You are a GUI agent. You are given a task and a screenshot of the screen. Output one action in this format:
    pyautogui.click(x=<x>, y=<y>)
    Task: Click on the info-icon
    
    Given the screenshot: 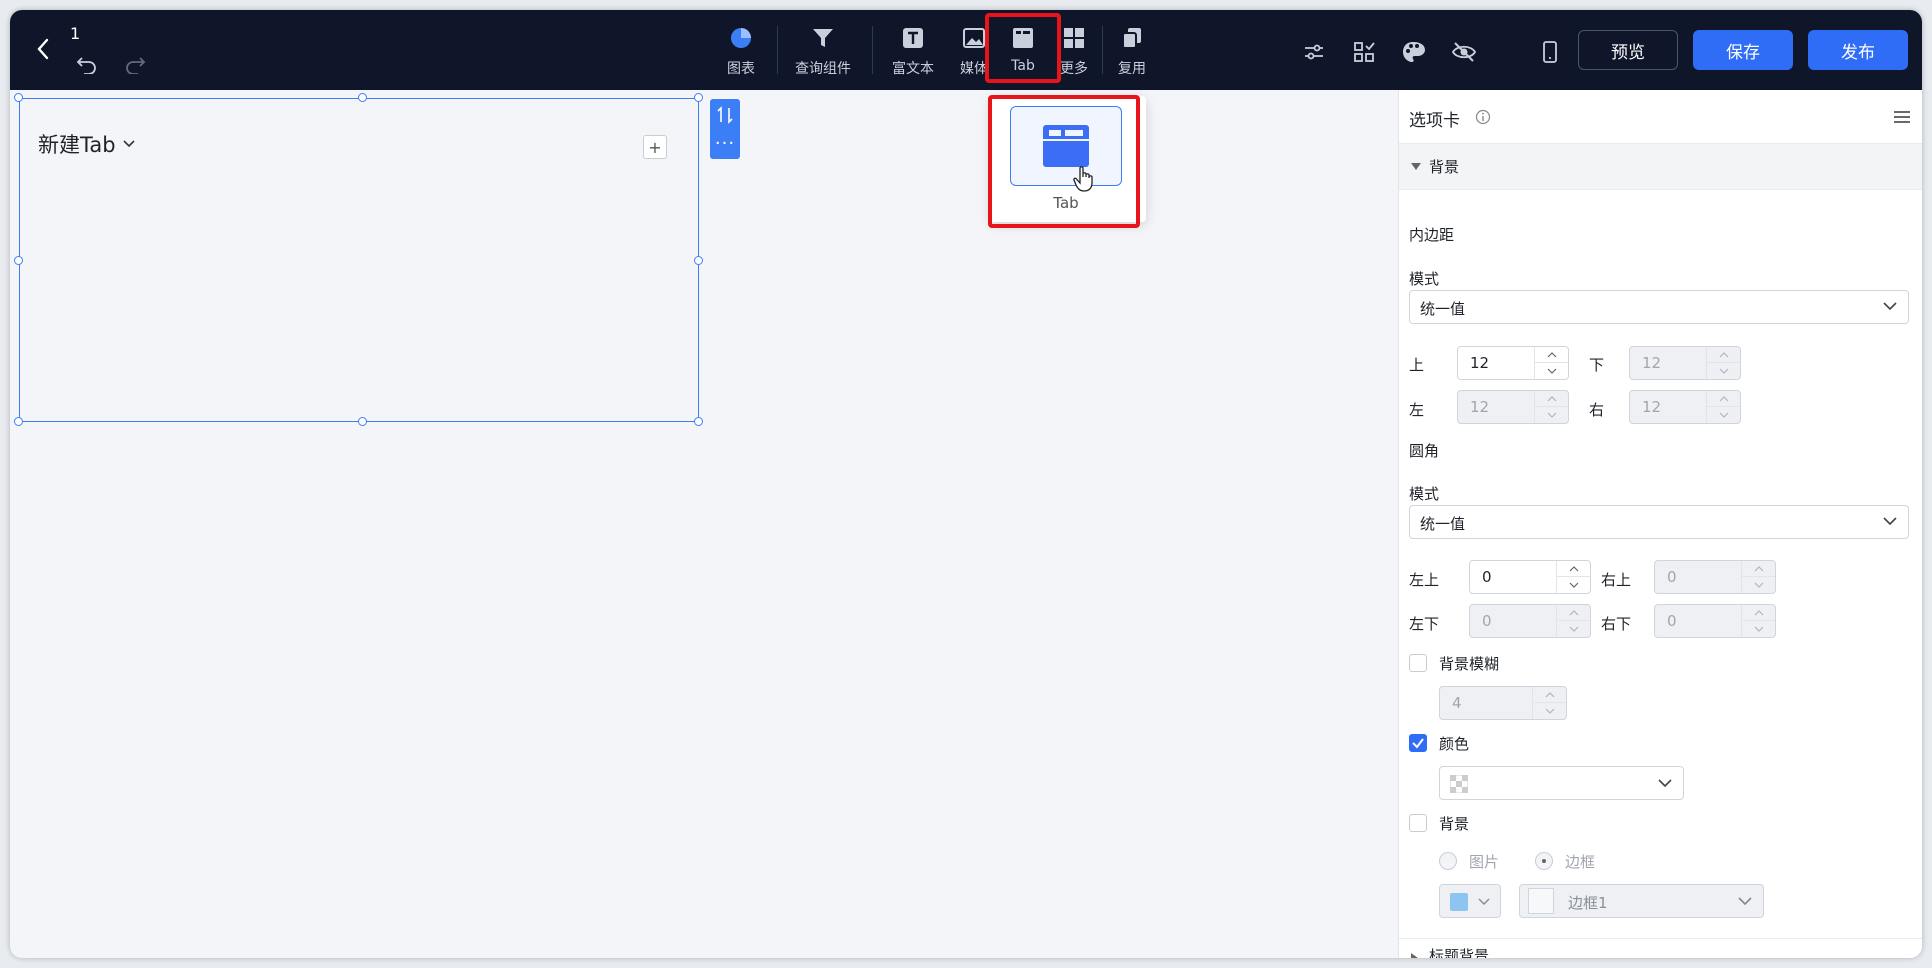 What is the action you would take?
    pyautogui.click(x=1483, y=117)
    